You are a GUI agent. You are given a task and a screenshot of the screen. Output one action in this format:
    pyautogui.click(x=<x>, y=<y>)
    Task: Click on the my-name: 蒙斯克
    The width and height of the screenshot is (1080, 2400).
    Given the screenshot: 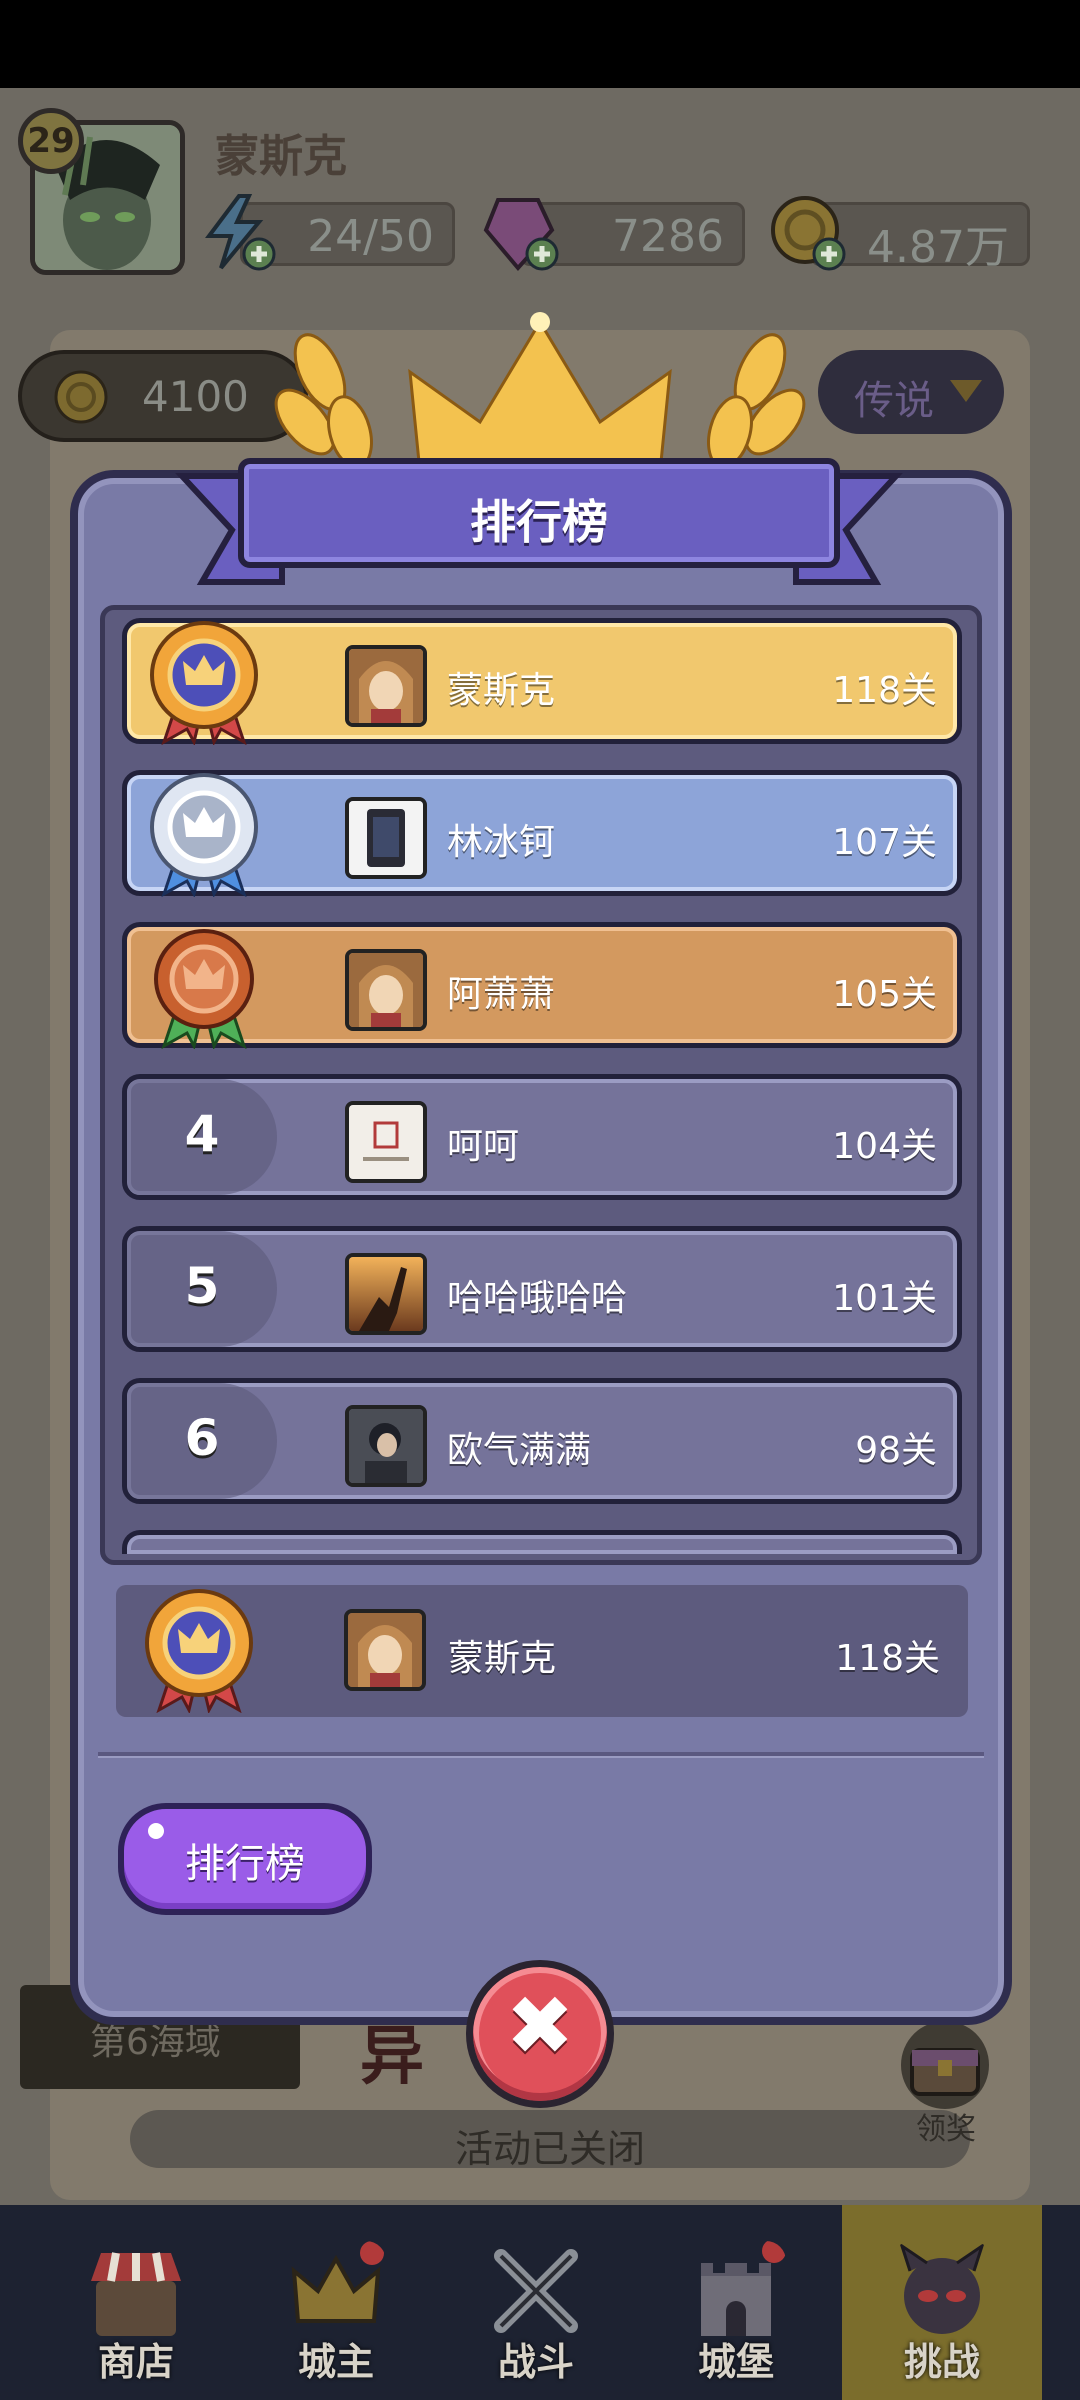 What is the action you would take?
    pyautogui.click(x=502, y=1658)
    